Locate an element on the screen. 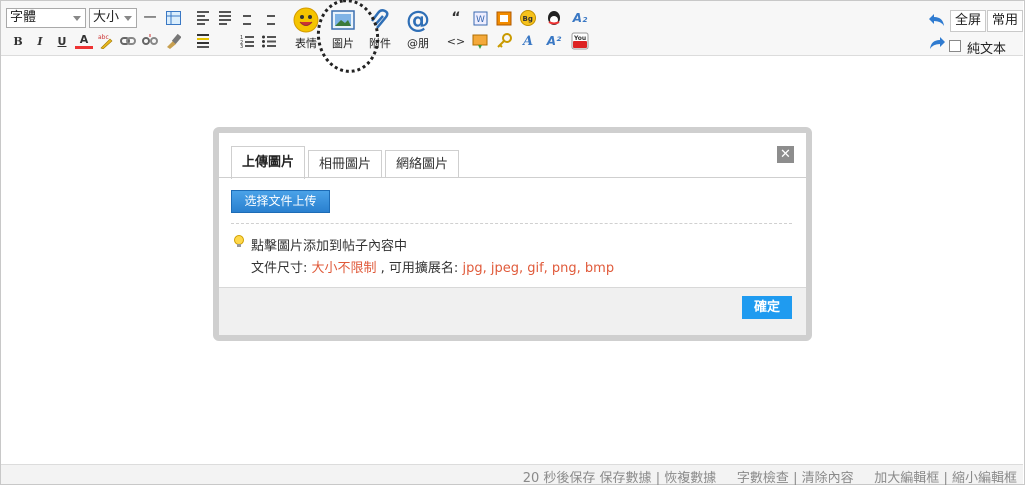  emoticon-button: 表情 is located at coordinates (306, 30).